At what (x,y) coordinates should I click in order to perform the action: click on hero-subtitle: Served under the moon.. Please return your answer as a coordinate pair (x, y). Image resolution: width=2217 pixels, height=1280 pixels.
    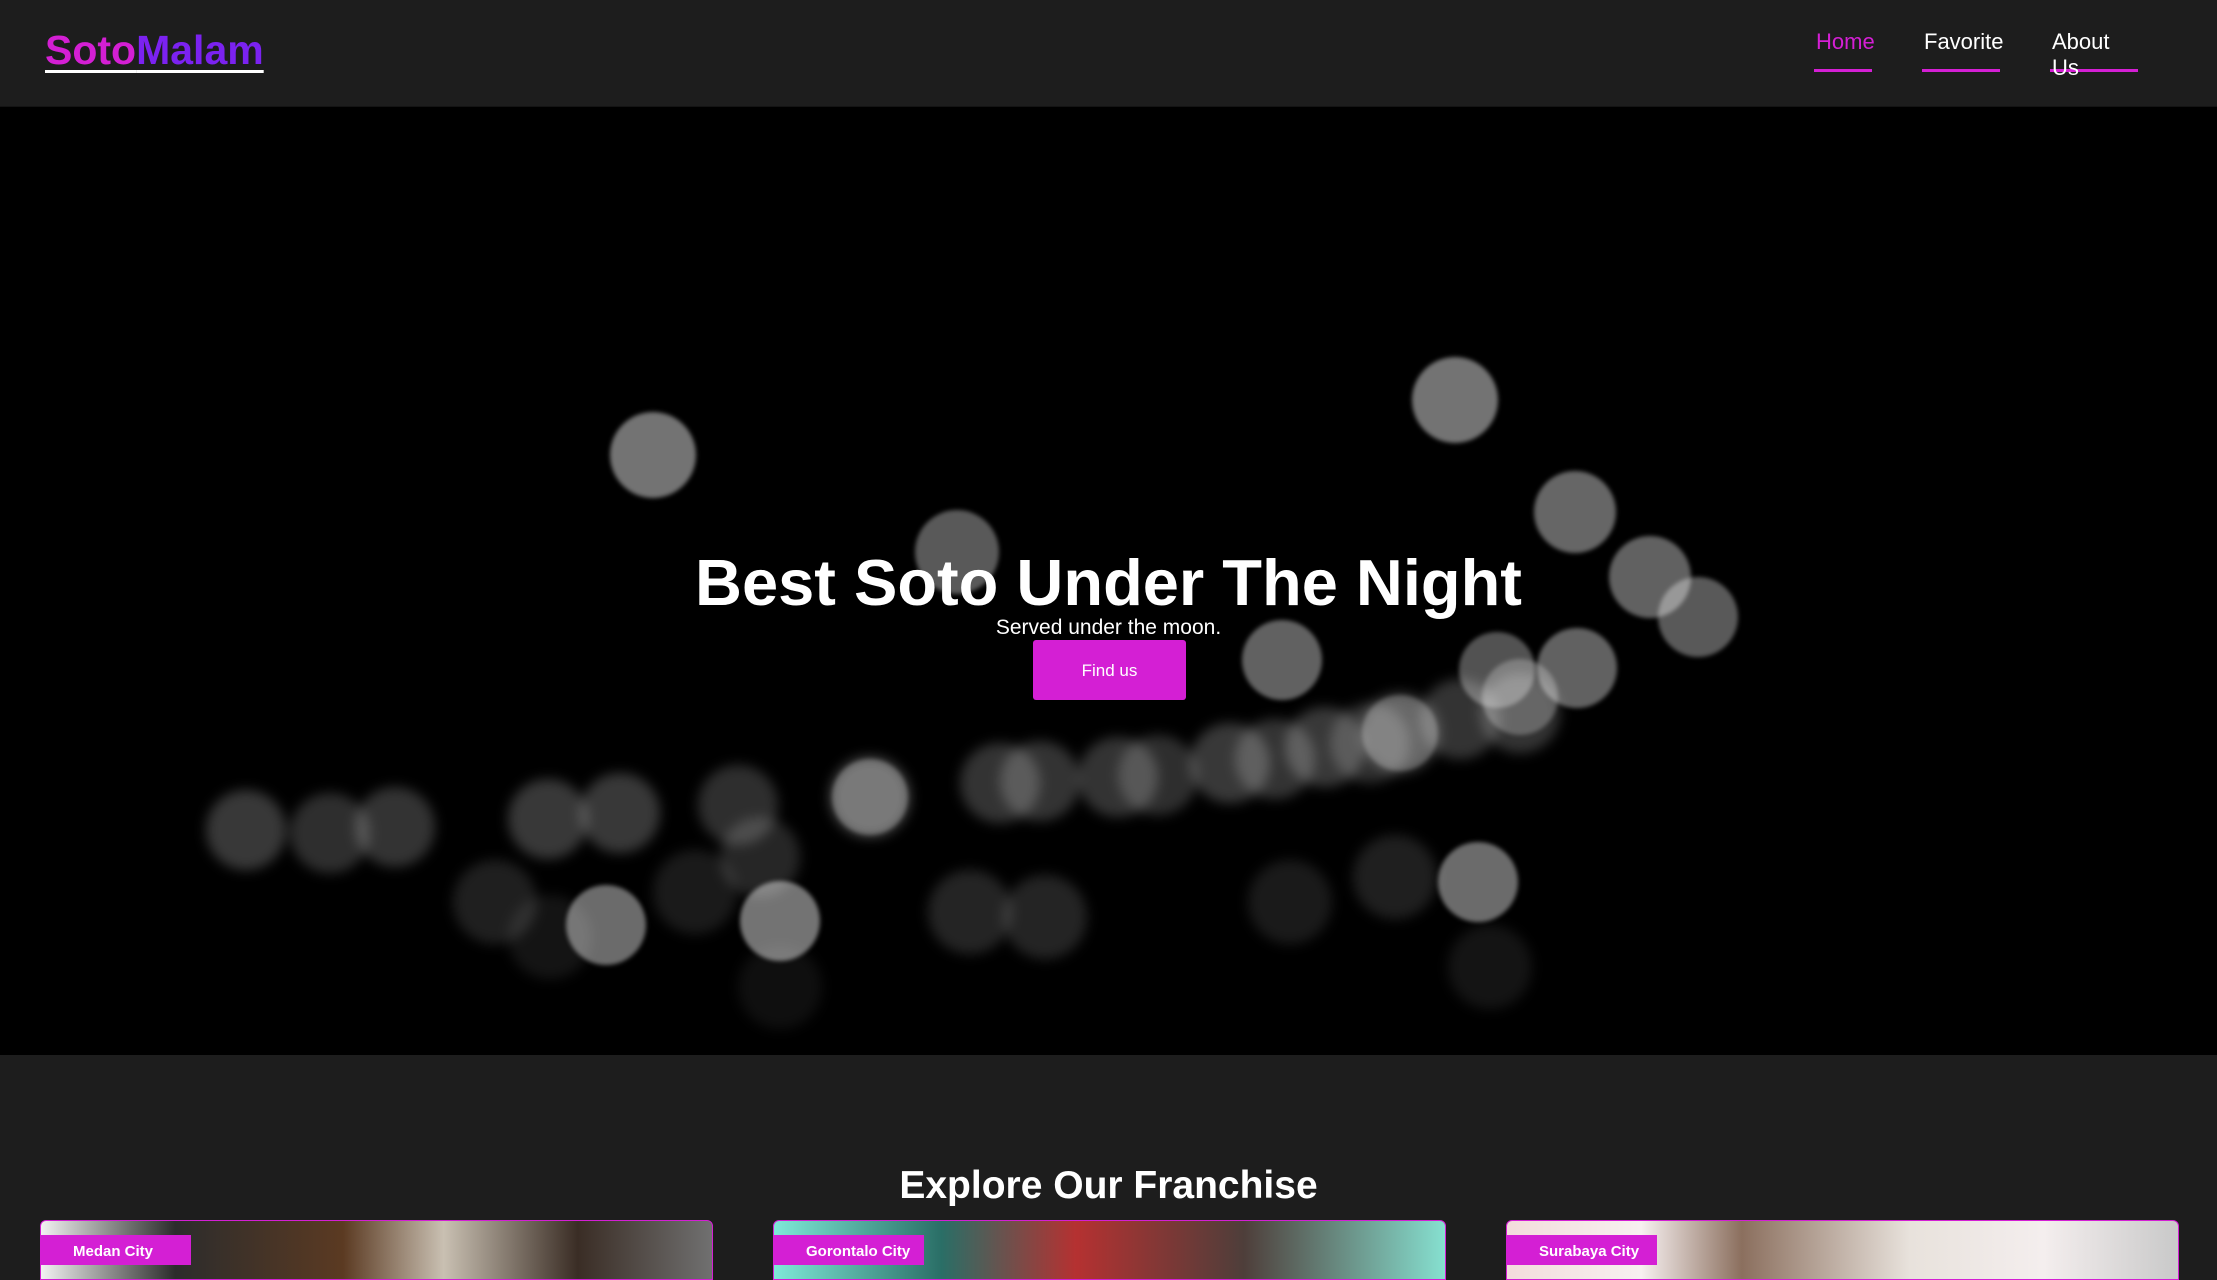
    Looking at the image, I should click on (1108, 627).